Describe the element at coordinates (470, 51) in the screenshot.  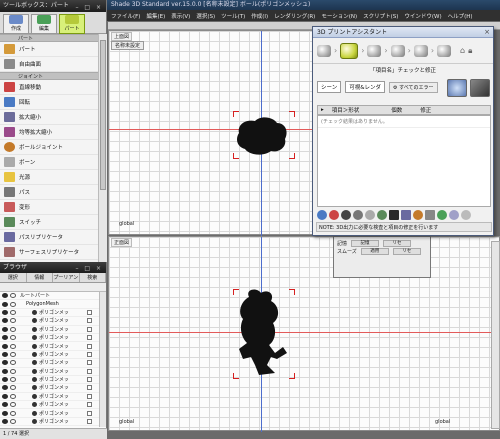
I see `lock-icon: 🔒︎` at that location.